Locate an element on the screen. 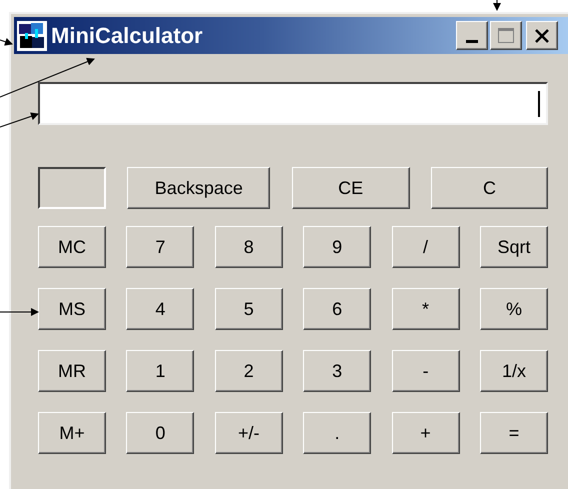 The width and height of the screenshot is (568, 489). calculator-key: +/- is located at coordinates (248, 433).